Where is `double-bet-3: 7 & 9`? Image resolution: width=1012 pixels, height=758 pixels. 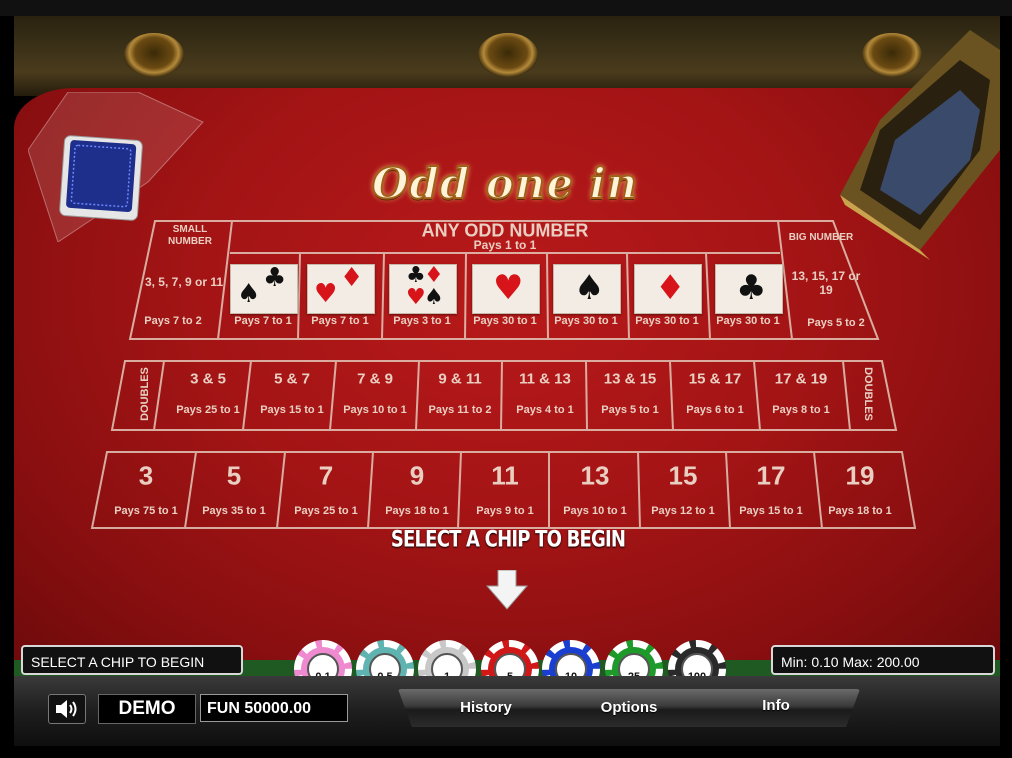
double-bet-3: 7 & 9 is located at coordinates (375, 379).